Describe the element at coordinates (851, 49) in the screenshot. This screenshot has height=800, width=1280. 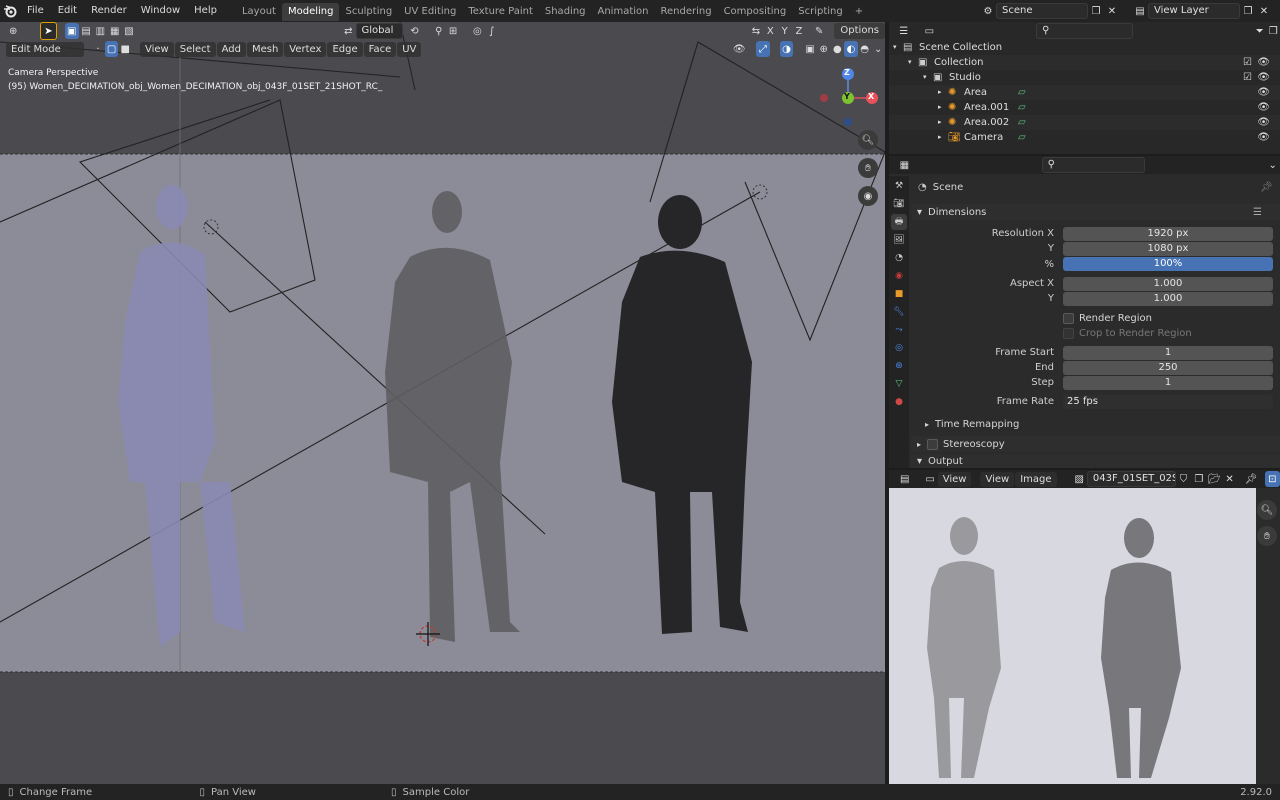
I see `material-shading-icon: ◐` at that location.